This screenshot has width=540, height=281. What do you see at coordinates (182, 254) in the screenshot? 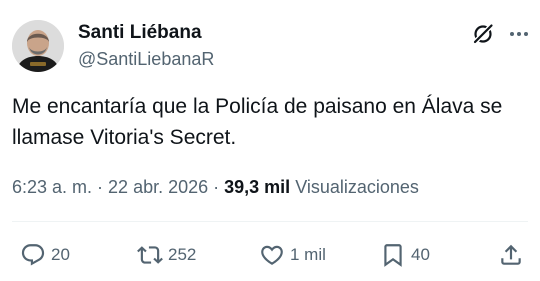
I see `repost-count: 252` at bounding box center [182, 254].